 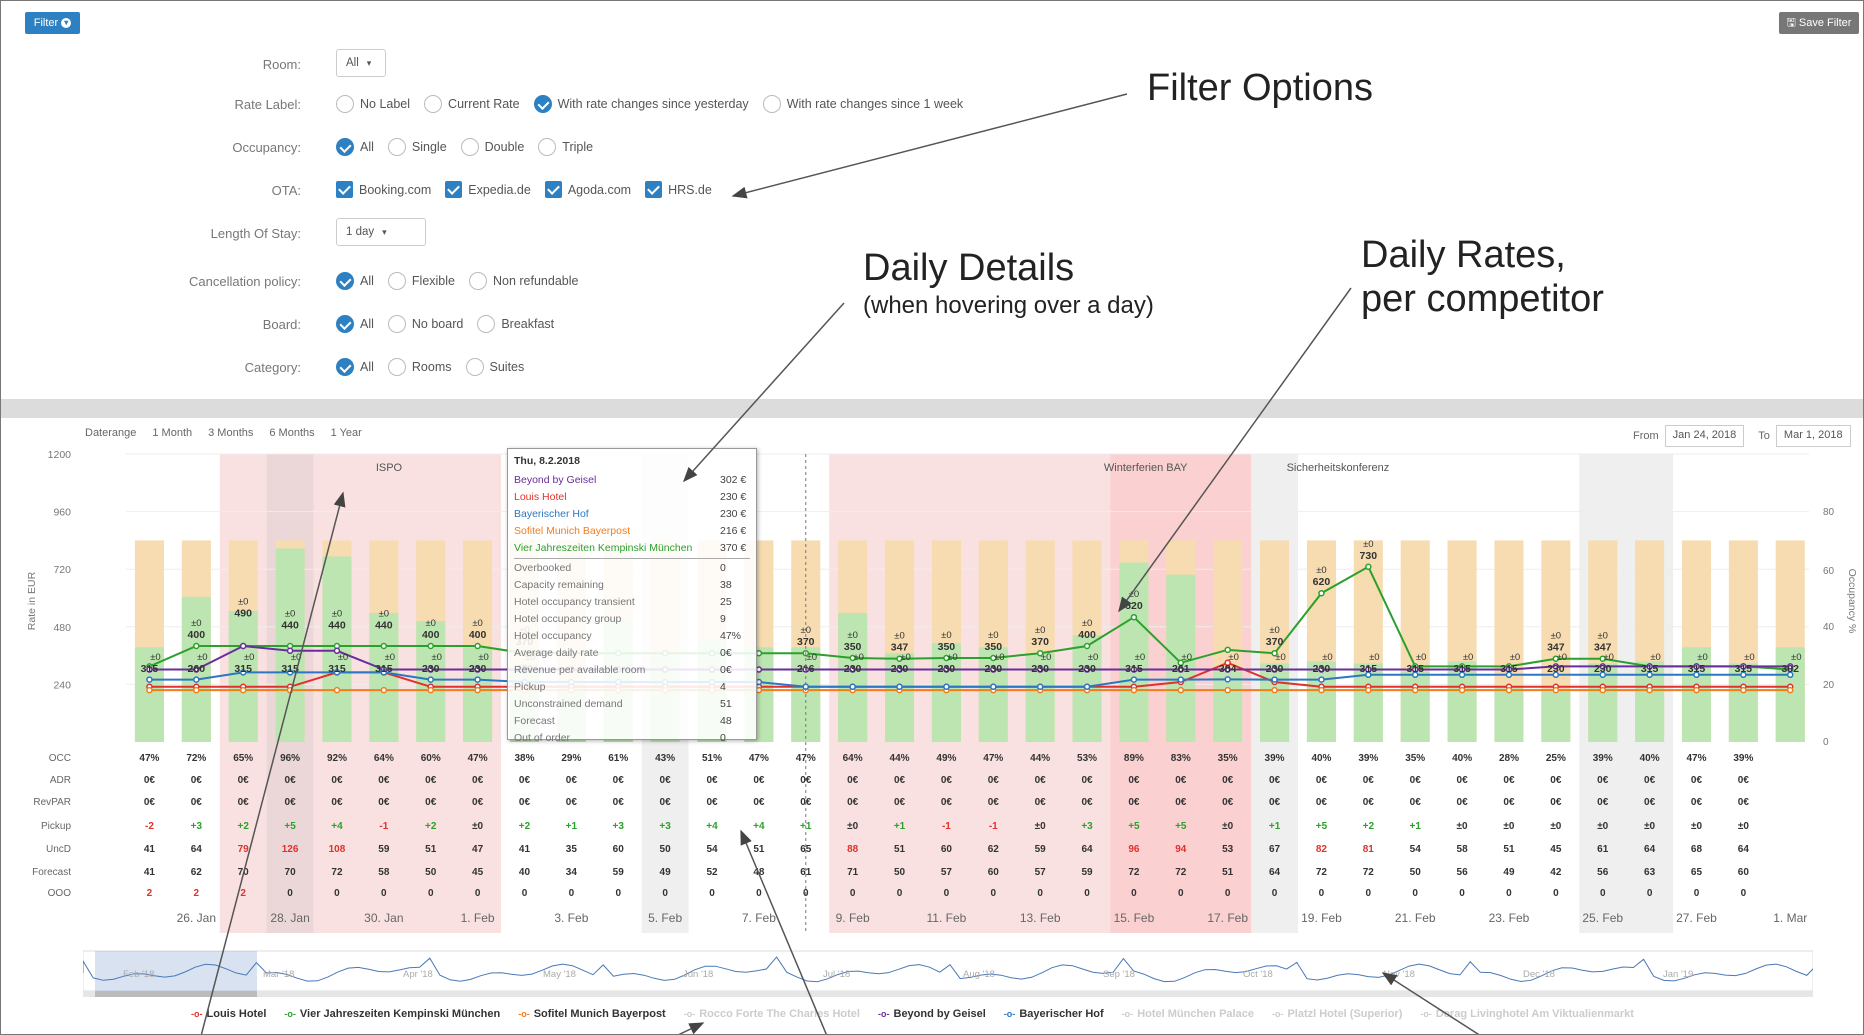 I want to click on tooltip-detail-name: Capacity remaining, so click(x=559, y=585).